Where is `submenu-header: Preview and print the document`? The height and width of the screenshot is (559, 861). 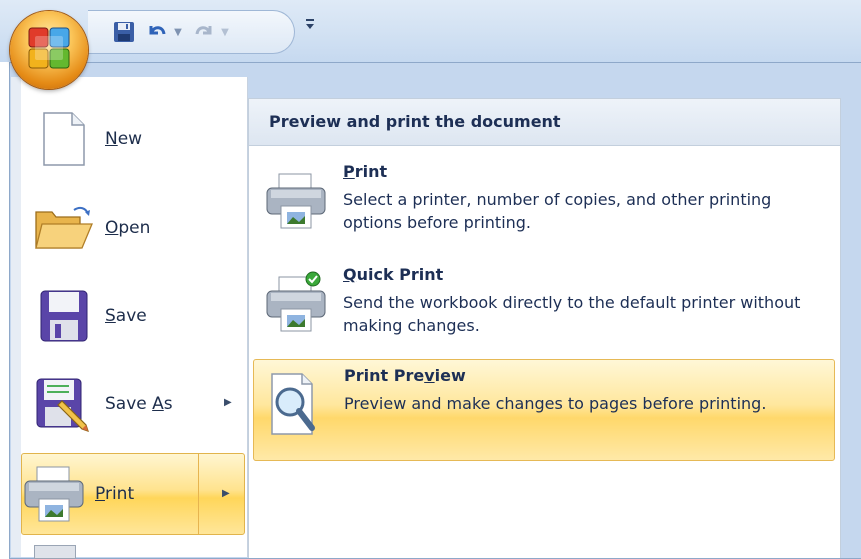 submenu-header: Preview and print the document is located at coordinates (544, 122).